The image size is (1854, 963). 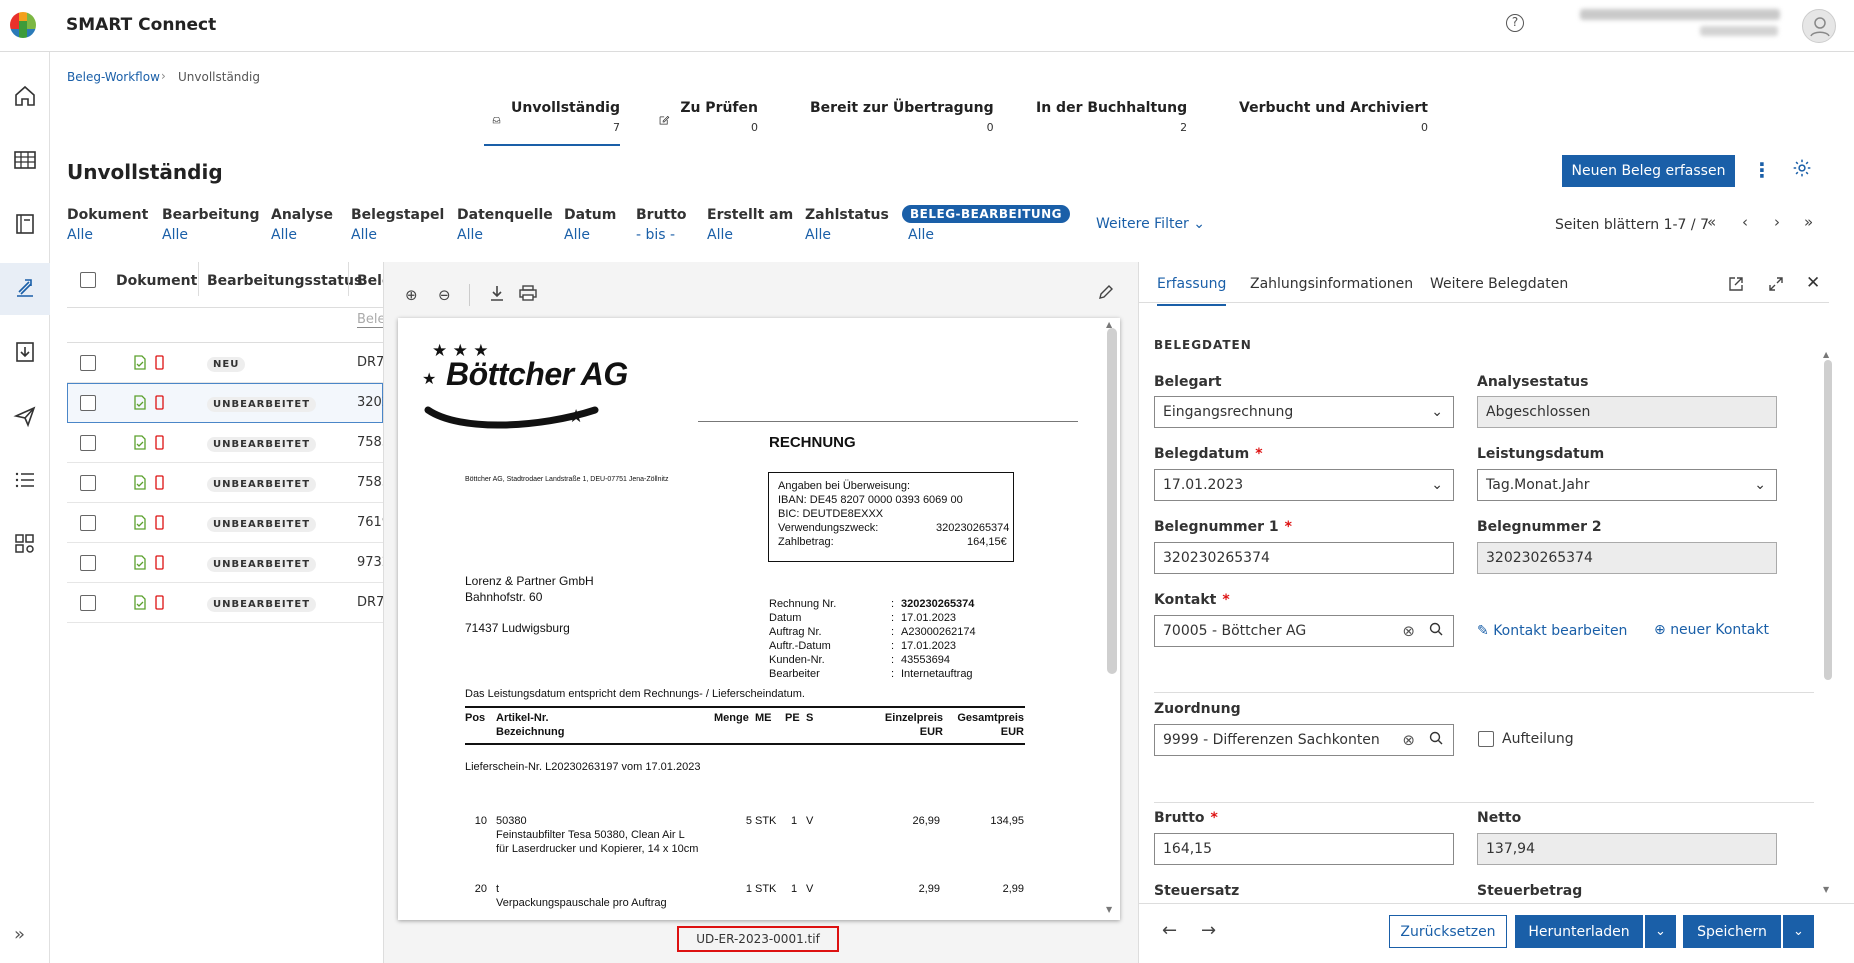 I want to click on zuordnung-field: 9999 - Differenzen Sachkonten ⊗, so click(x=1304, y=740).